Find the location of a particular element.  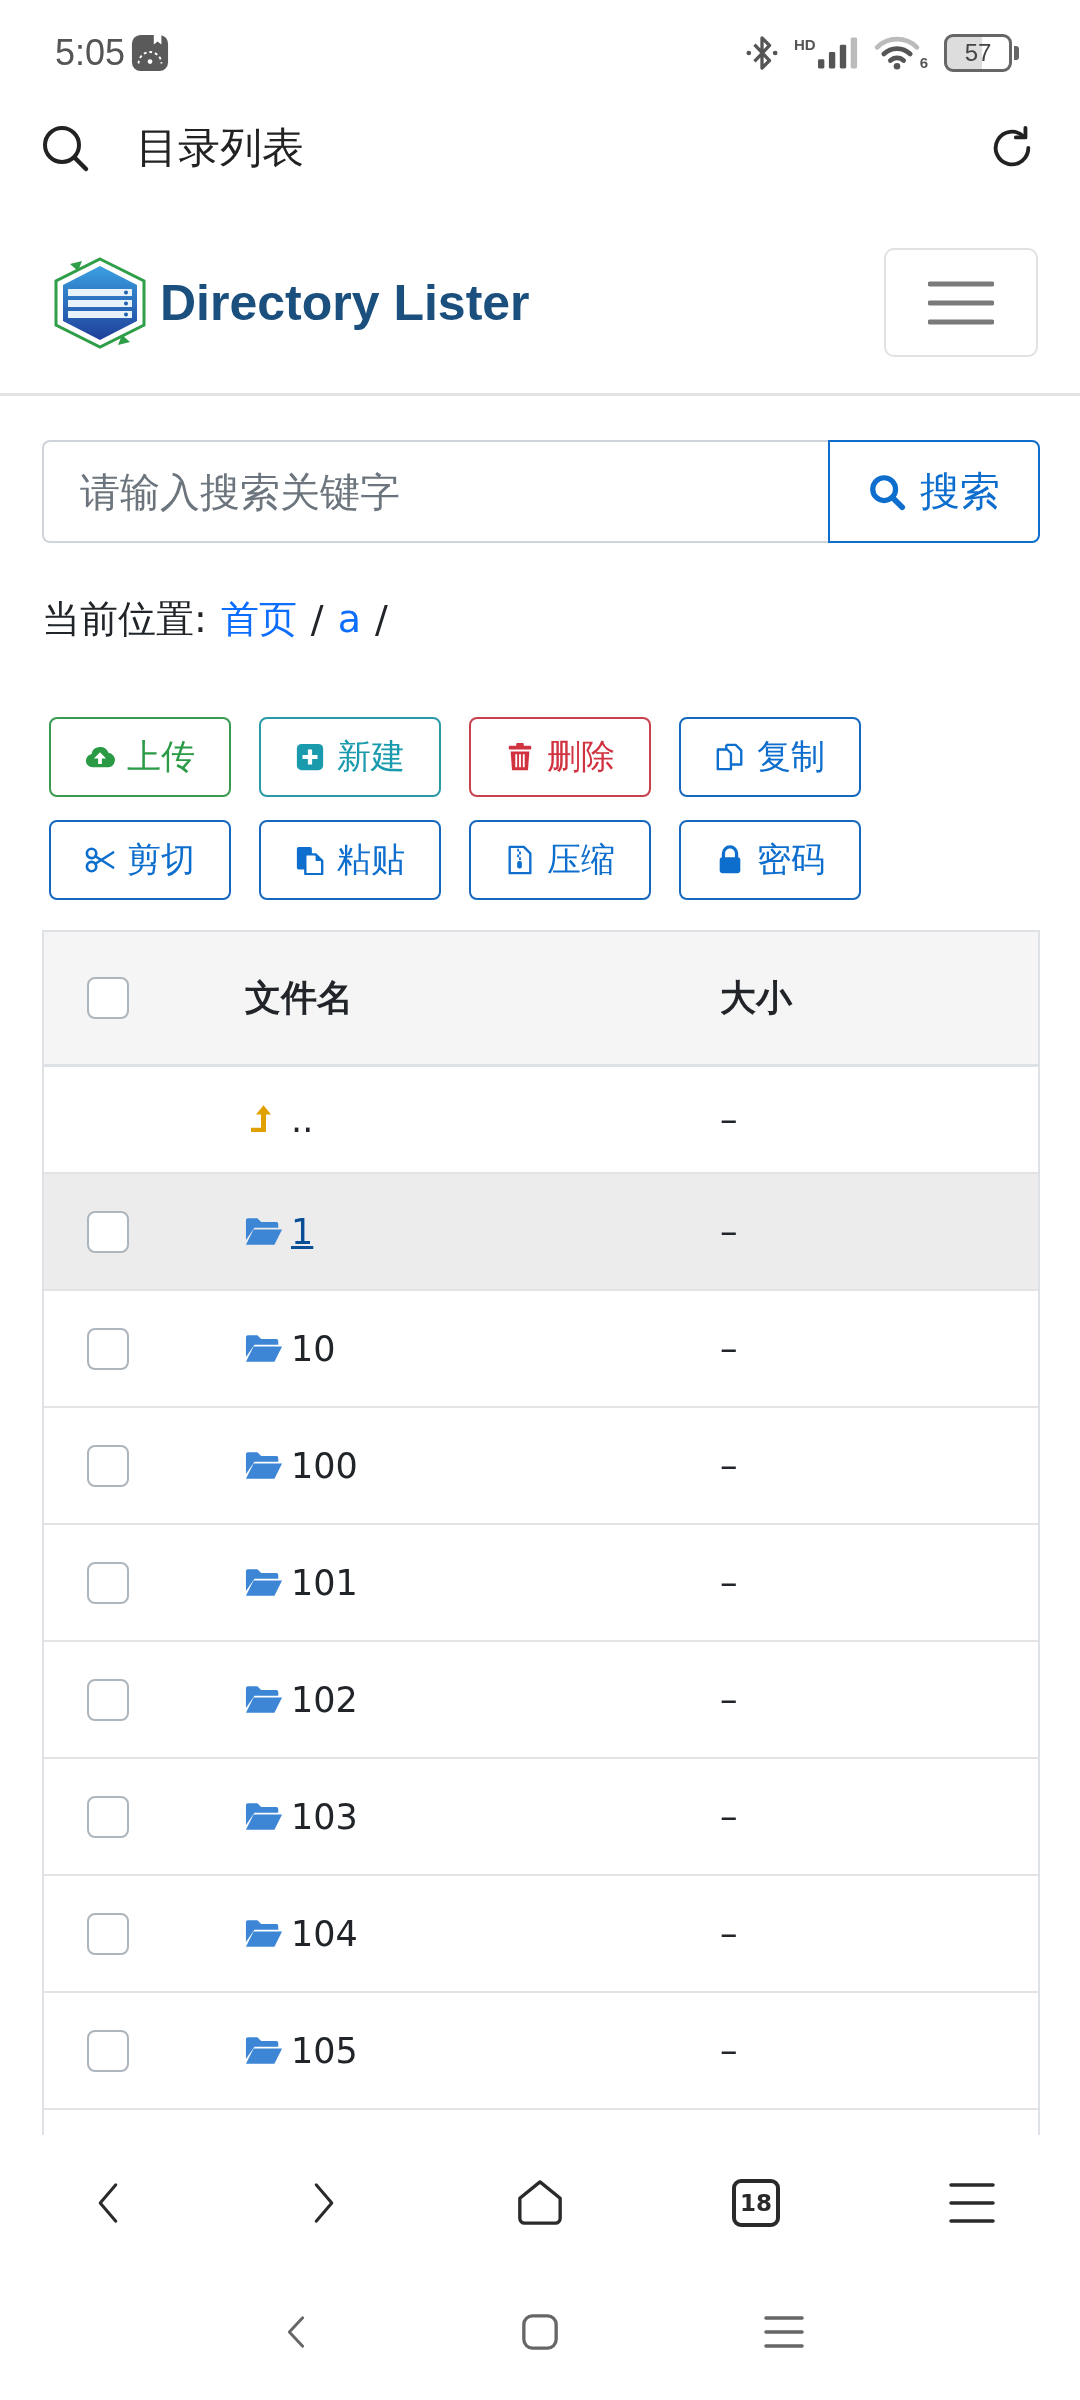

tab-count-button: 18 is located at coordinates (756, 2202).